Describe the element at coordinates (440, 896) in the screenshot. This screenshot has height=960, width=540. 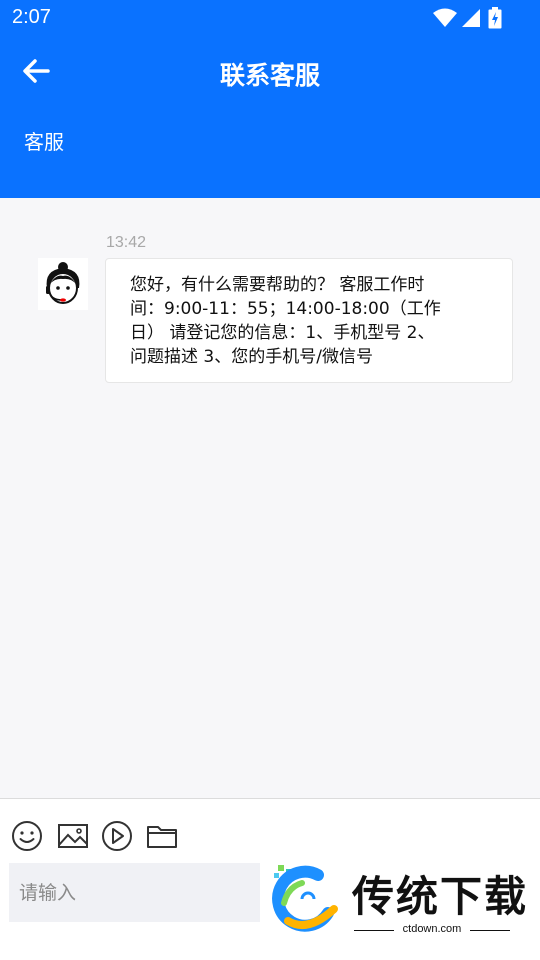
I see `watermark-text: 传统下载` at that location.